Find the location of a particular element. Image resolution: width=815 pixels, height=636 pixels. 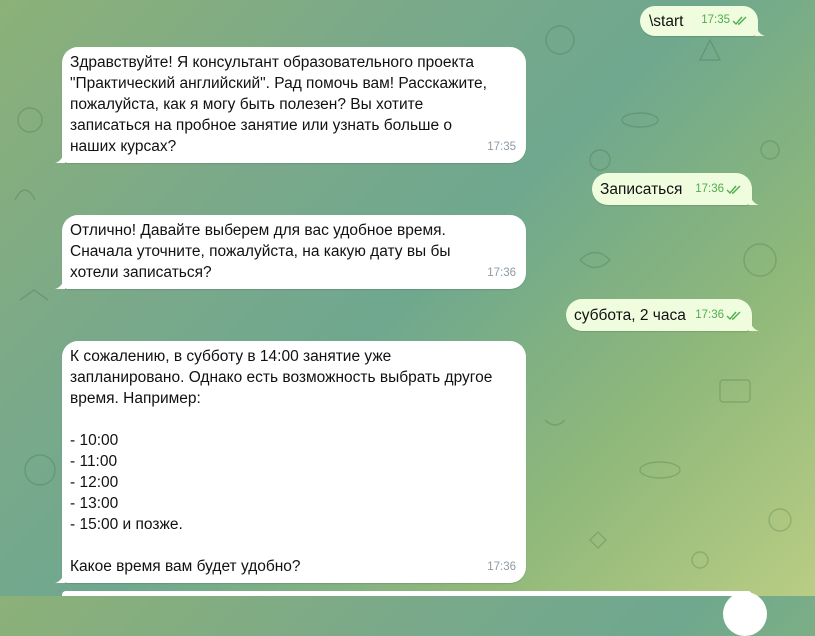

outgoing-message: \start 17:35 is located at coordinates (702, 21).